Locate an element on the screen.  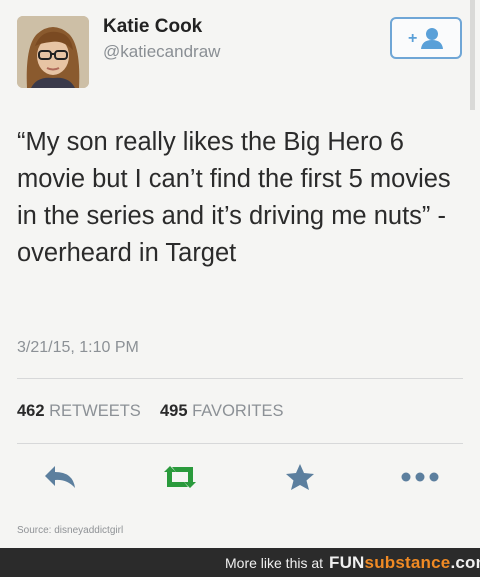
footer-more-text: More like this at is located at coordinates (274, 563).